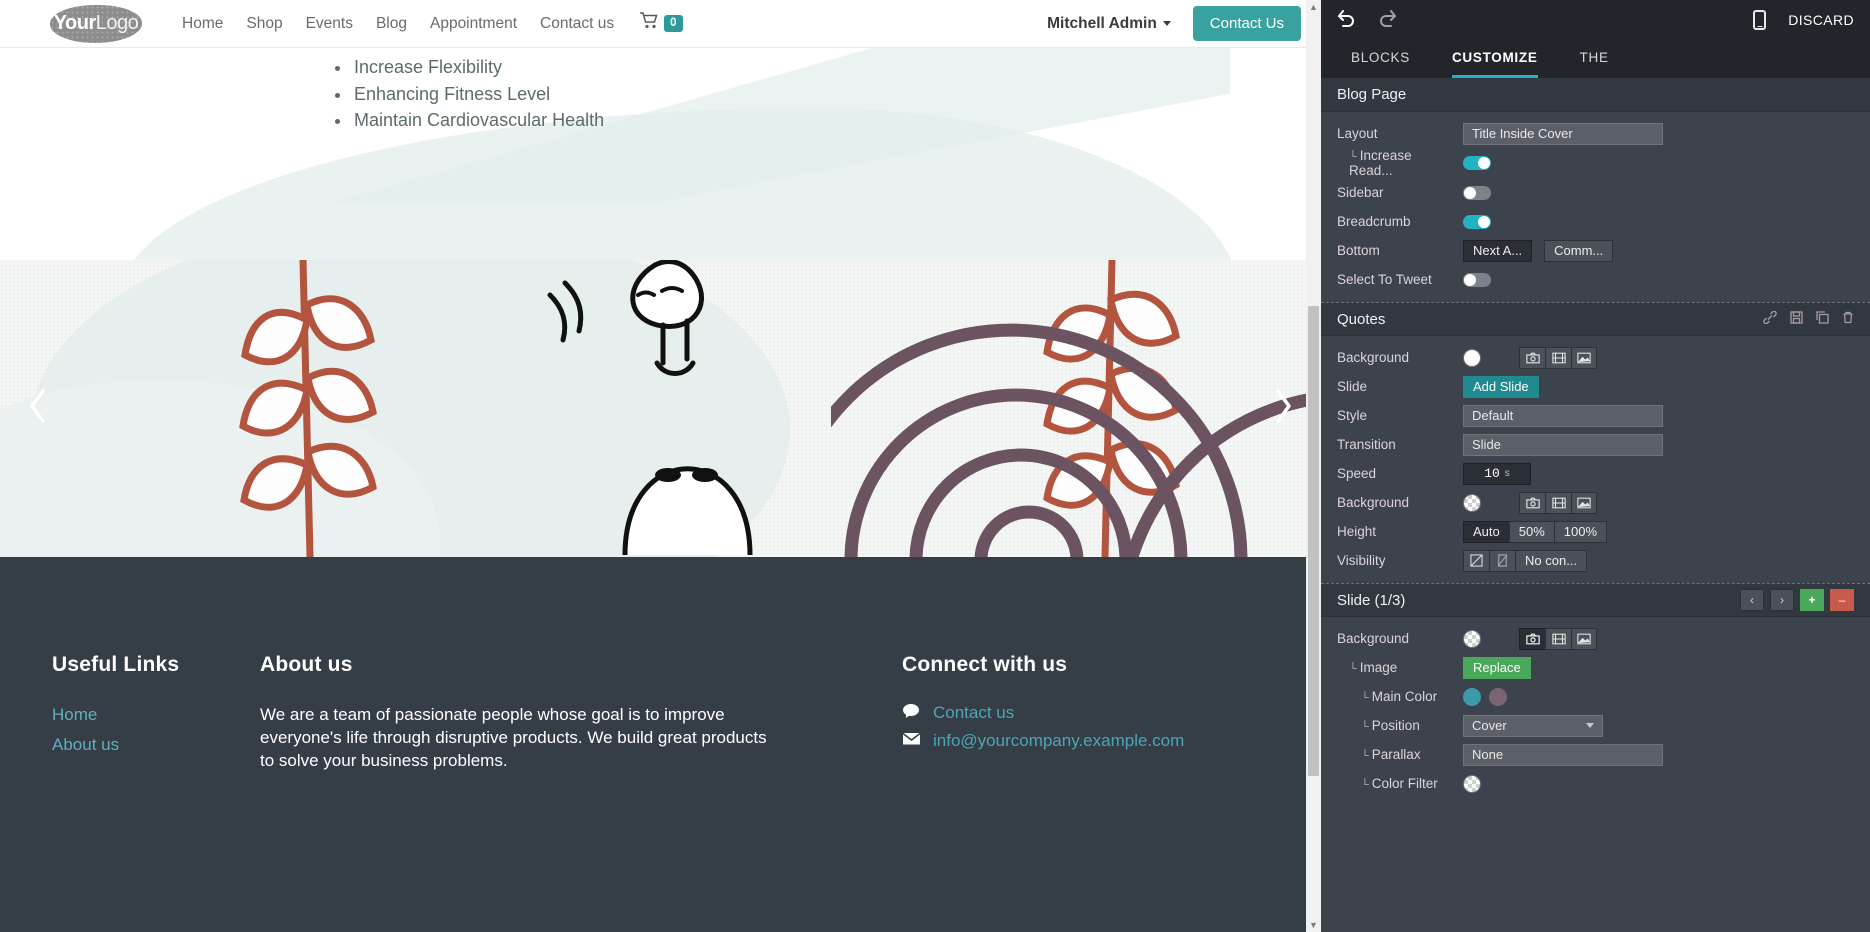 This screenshot has height=932, width=1870. What do you see at coordinates (1380, 59) in the screenshot?
I see `tab-blocks: BLOCKS` at bounding box center [1380, 59].